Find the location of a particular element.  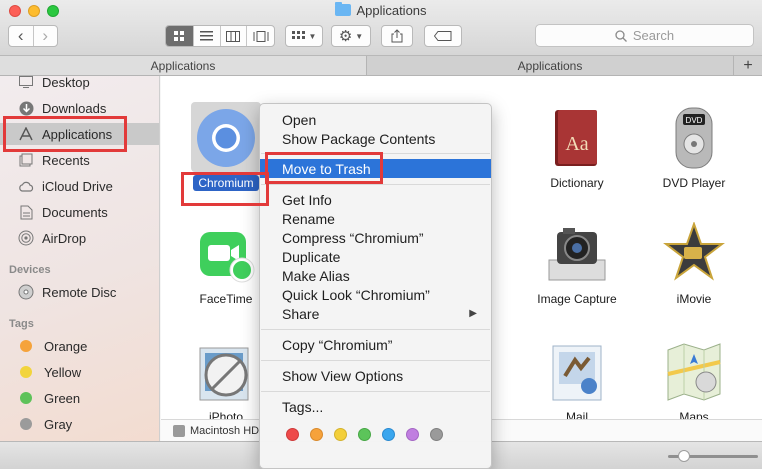

gallery-view-button is located at coordinates (260, 36).